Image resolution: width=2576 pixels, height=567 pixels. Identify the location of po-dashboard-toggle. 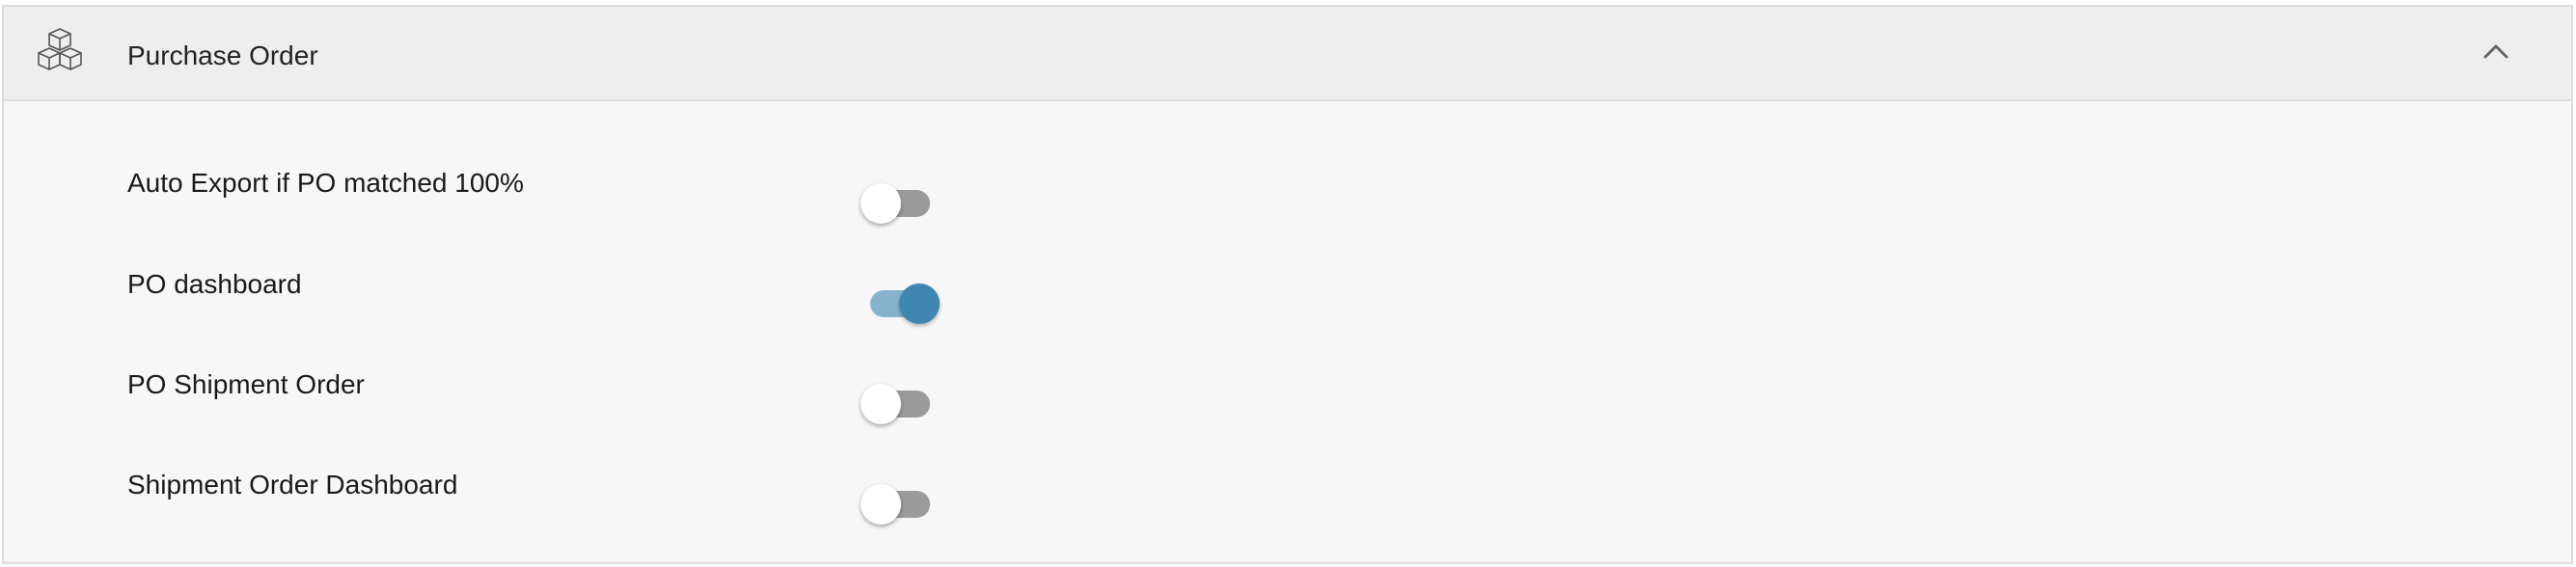
(901, 300).